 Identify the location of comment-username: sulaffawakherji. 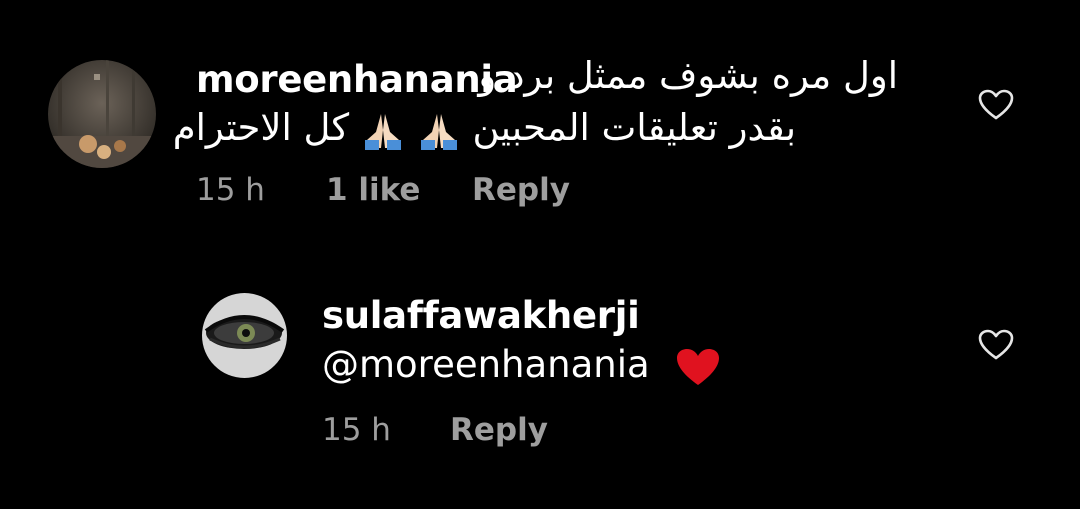
(481, 315).